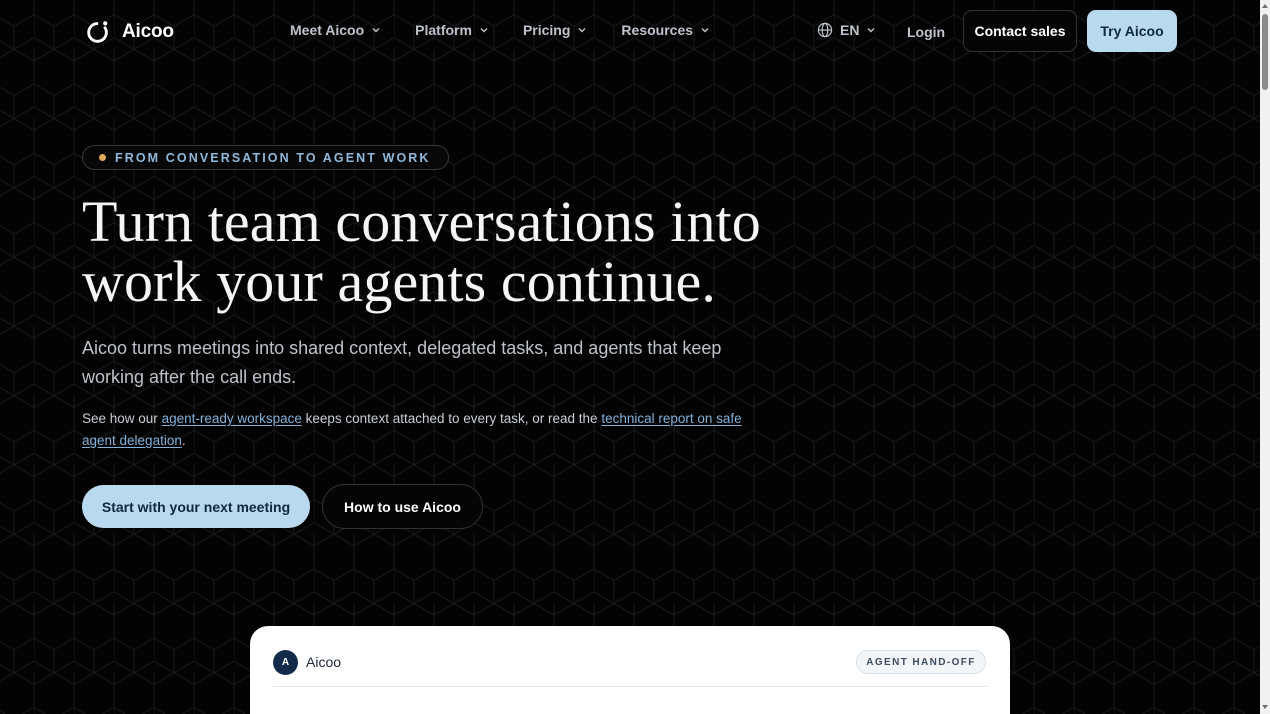  What do you see at coordinates (232, 418) in the screenshot?
I see `agent-ready-workspace-link: agent-ready workspace` at bounding box center [232, 418].